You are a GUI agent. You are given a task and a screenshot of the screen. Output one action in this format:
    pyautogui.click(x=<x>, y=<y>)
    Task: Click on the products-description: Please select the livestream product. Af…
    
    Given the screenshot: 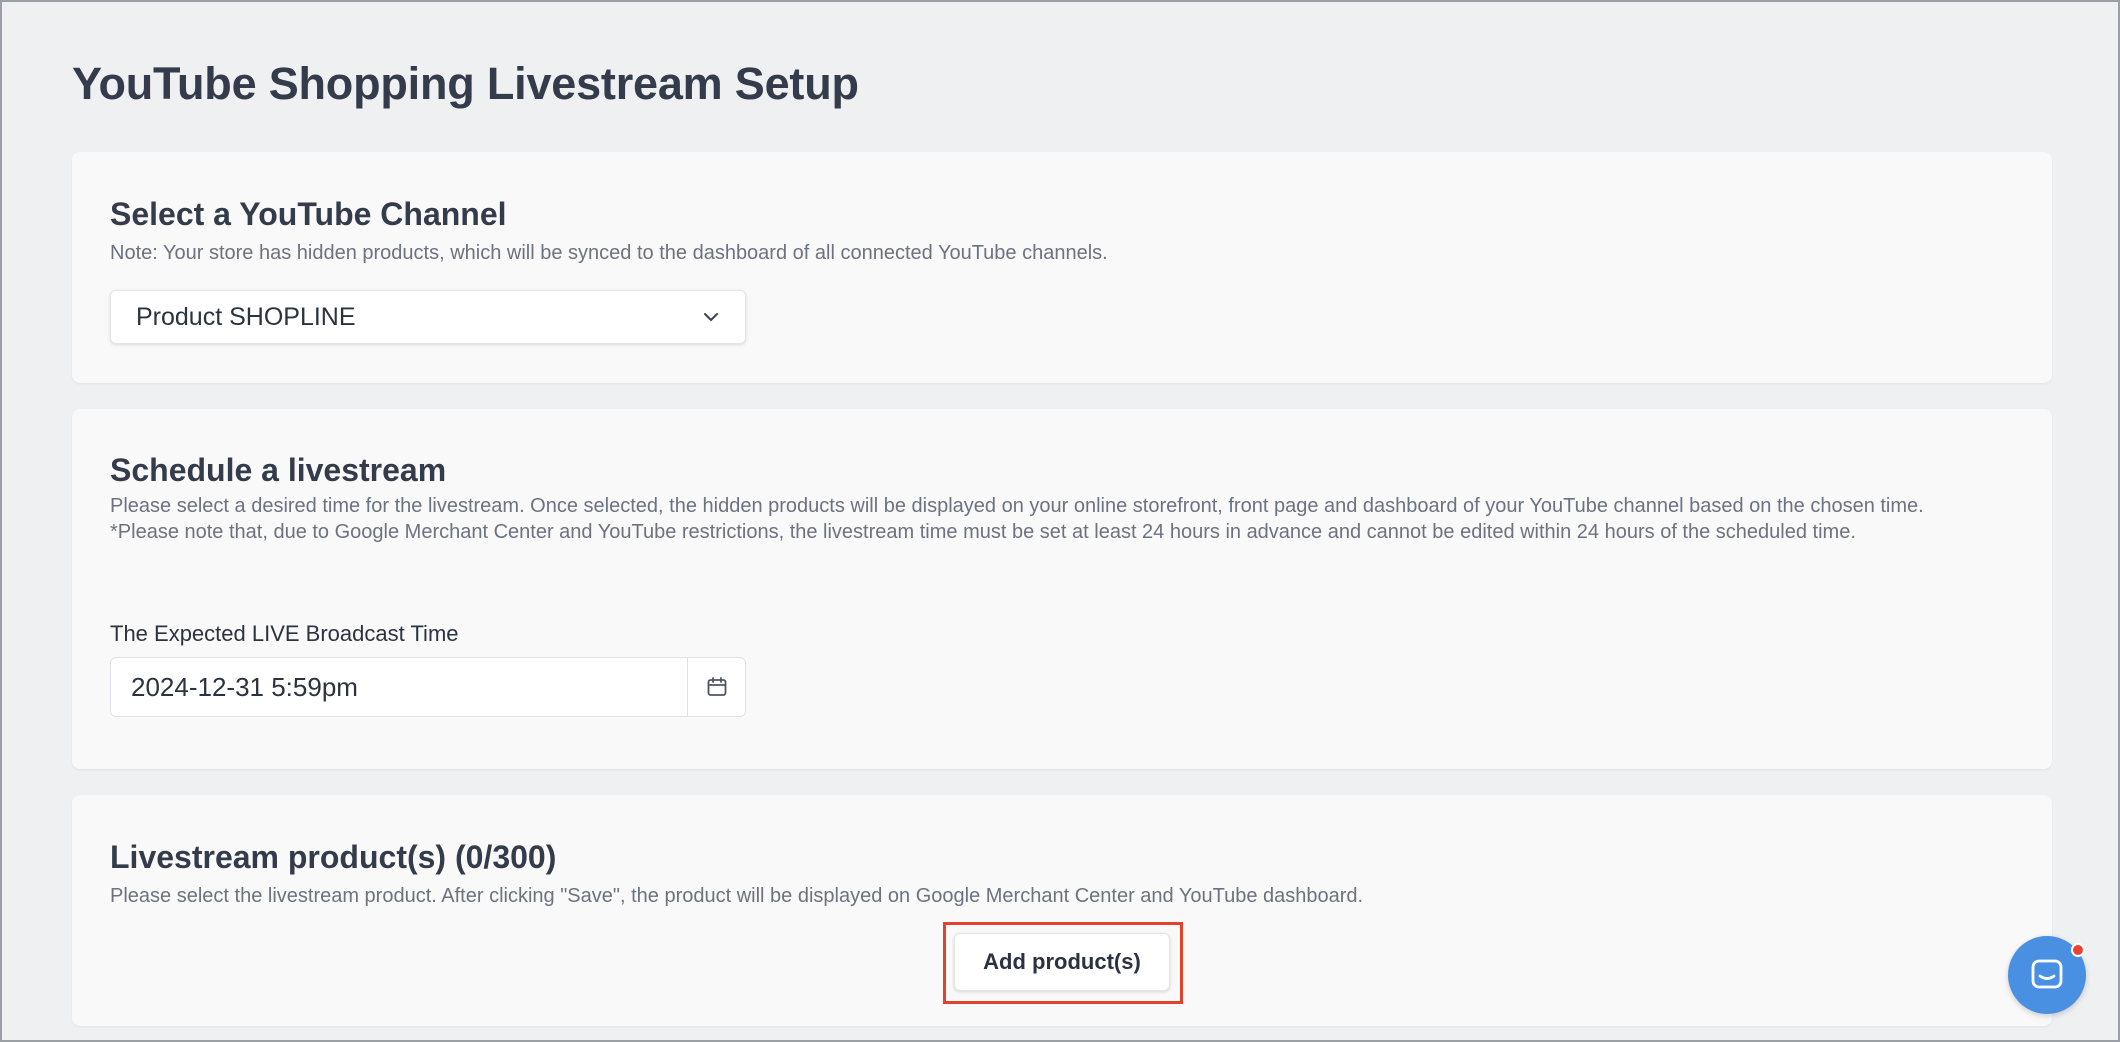 What is the action you would take?
    pyautogui.click(x=737, y=896)
    